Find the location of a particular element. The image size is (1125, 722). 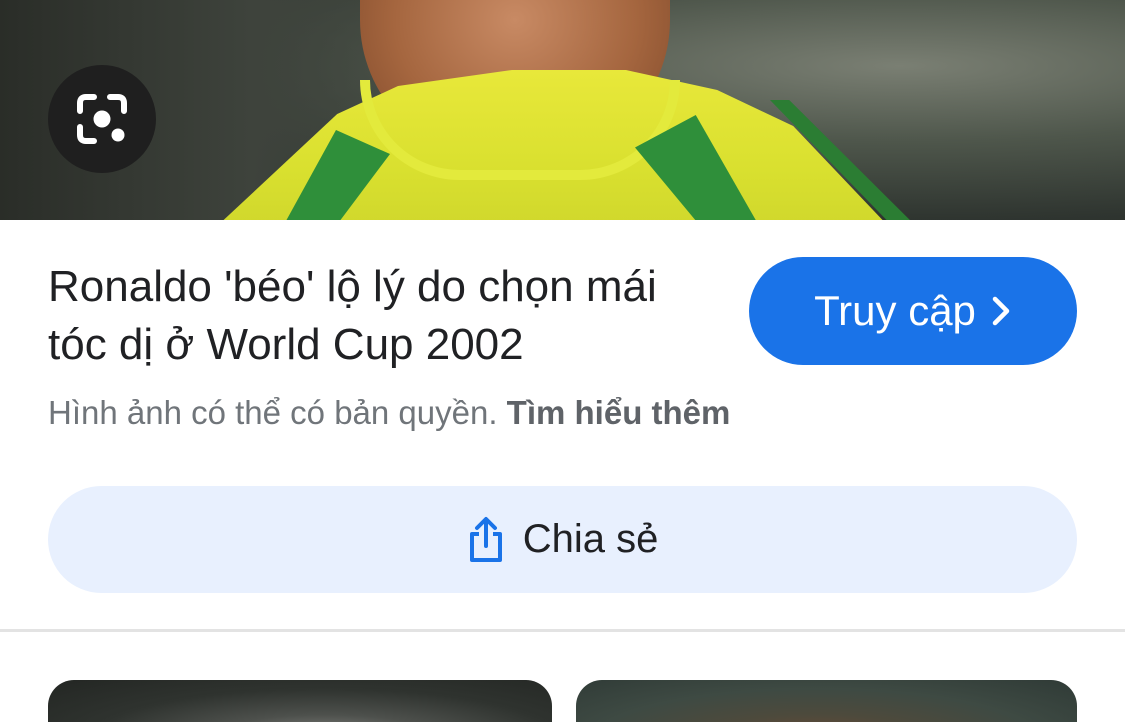

copyright-text: Hình ảnh có thể có bản quyền. is located at coordinates (273, 412).